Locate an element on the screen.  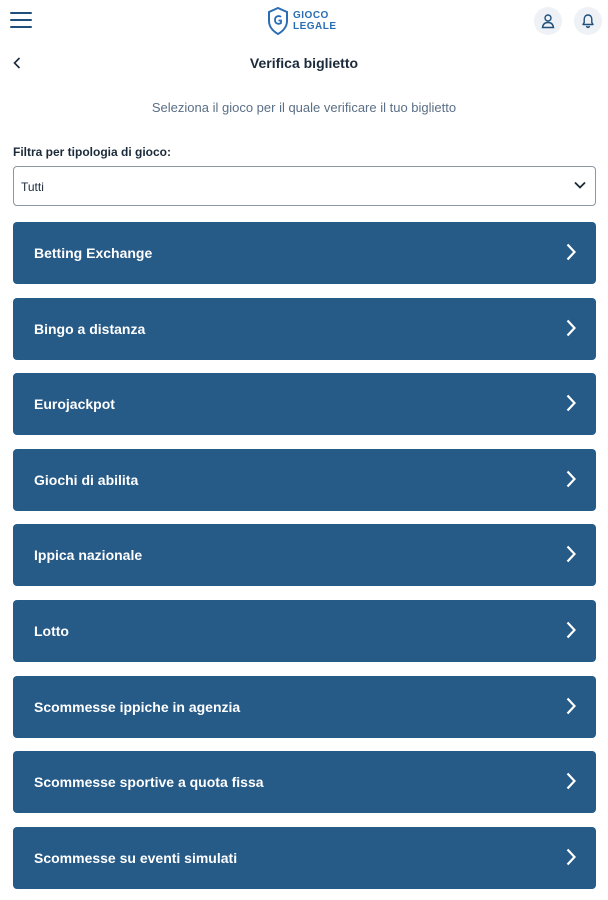
user-icon is located at coordinates (548, 21).